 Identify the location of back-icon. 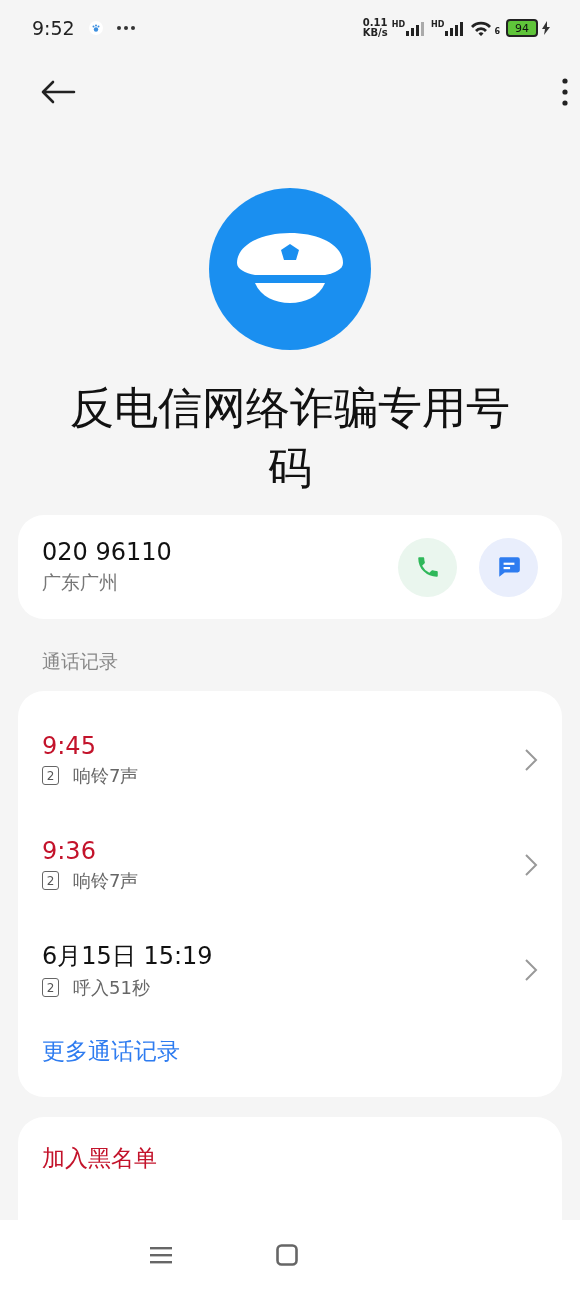
(58, 92).